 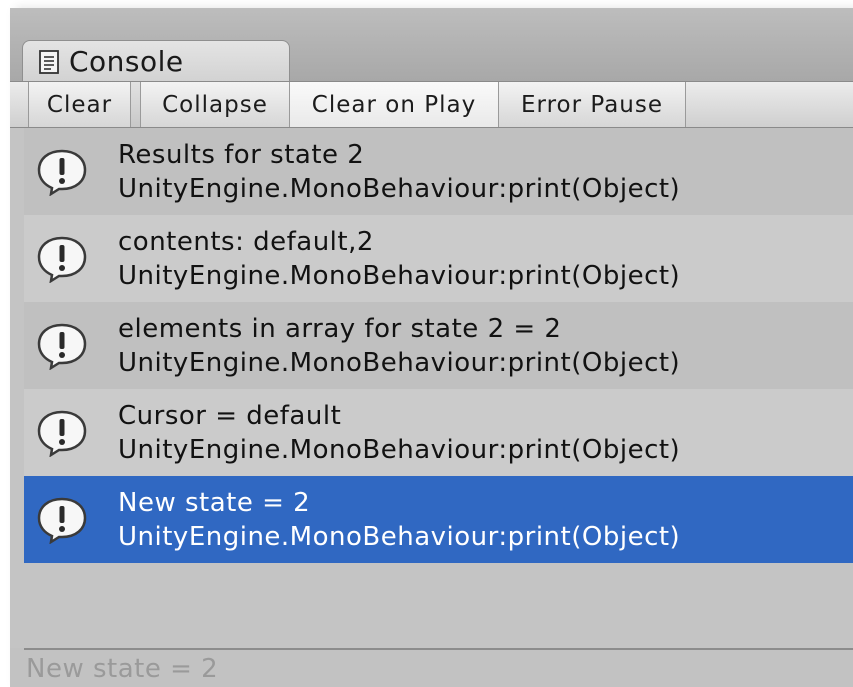 What do you see at coordinates (431, 45) in the screenshot?
I see `tab-strip: Console` at bounding box center [431, 45].